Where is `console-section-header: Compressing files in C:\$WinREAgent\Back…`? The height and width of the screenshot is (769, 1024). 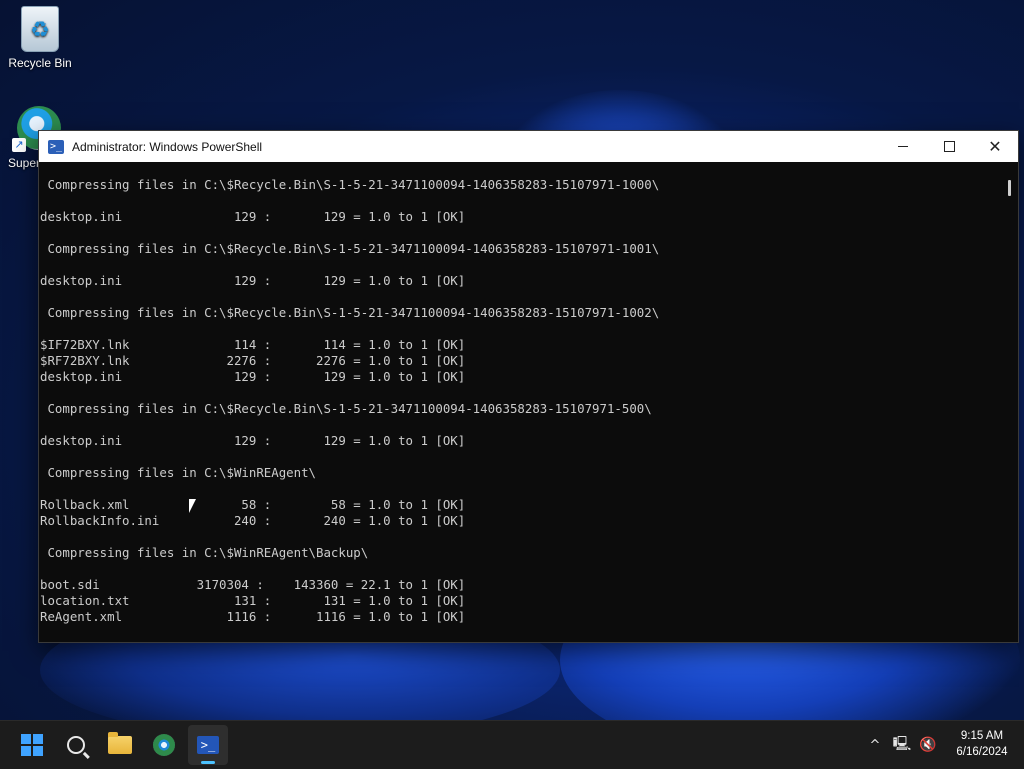 console-section-header: Compressing files in C:\$WinREAgent\Back… is located at coordinates (204, 552).